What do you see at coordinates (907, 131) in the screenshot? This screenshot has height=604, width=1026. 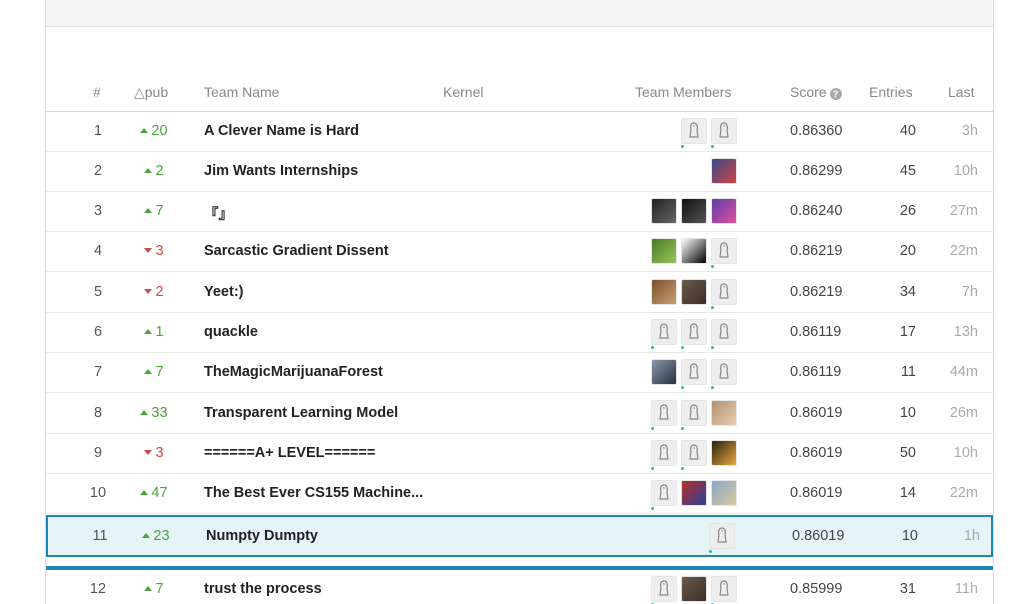 I see `entries-count: 40` at bounding box center [907, 131].